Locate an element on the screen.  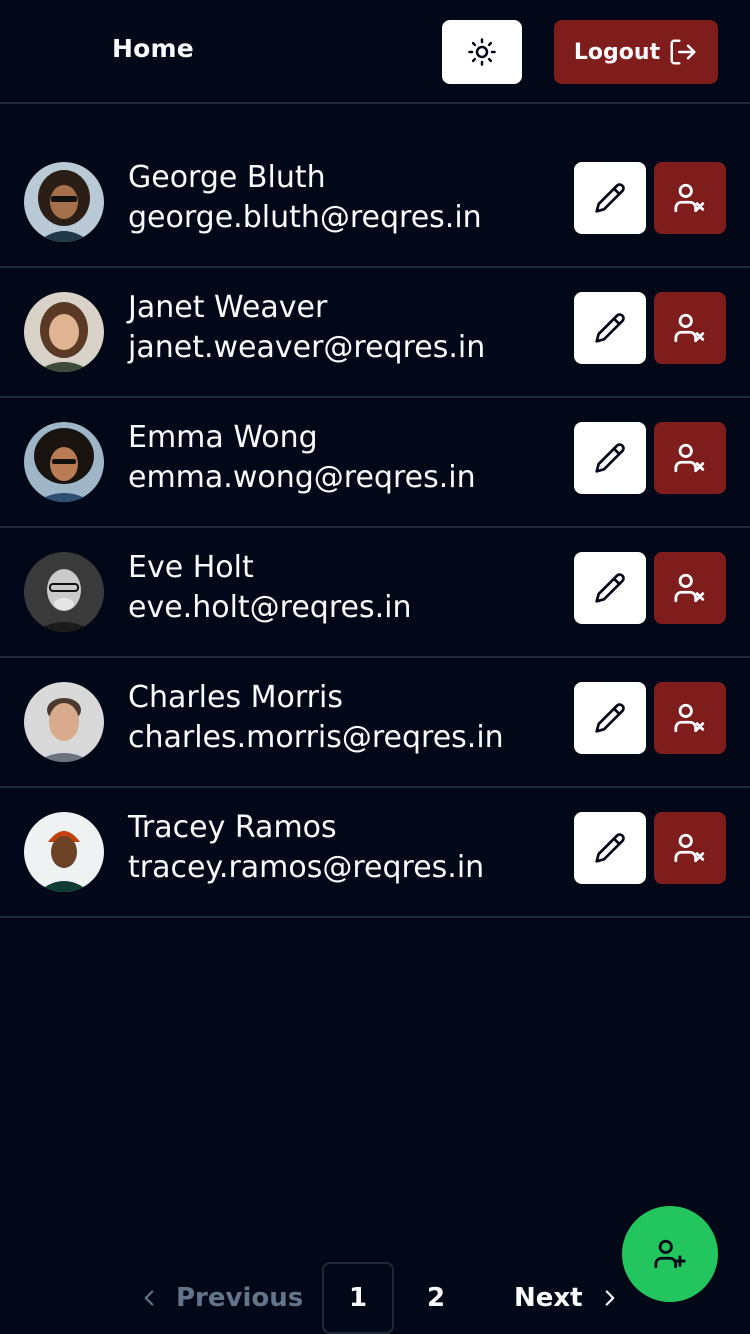
user-row: Eve Holt eve.holt@reqres.in is located at coordinates (375, 593).